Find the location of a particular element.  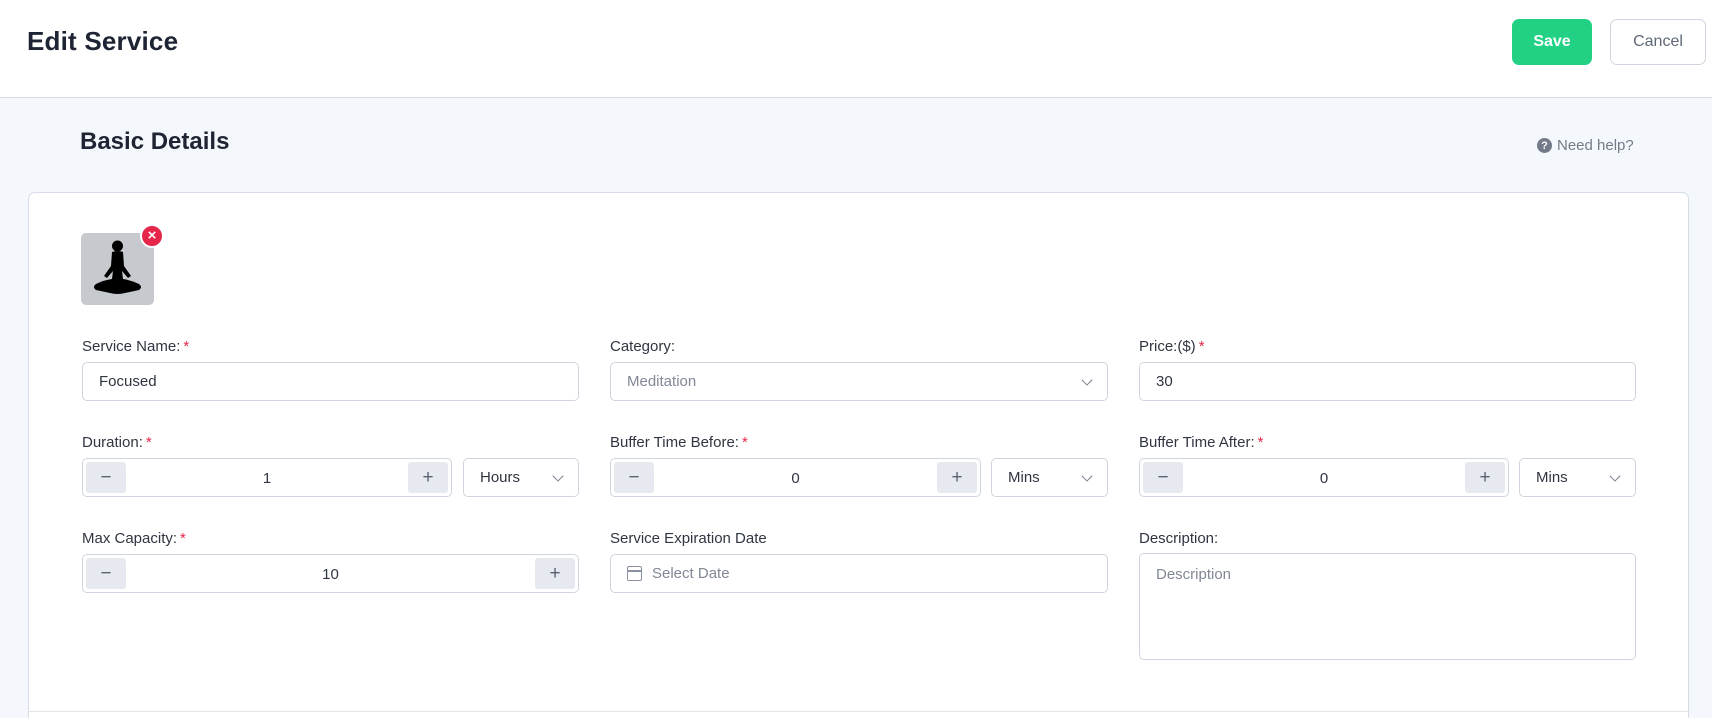

save-button: Save is located at coordinates (1552, 42).